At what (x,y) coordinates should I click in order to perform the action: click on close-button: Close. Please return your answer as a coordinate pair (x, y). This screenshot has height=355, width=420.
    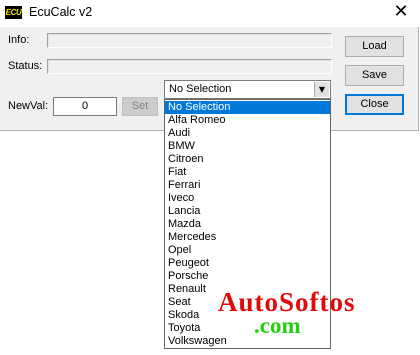
    Looking at the image, I should click on (374, 104).